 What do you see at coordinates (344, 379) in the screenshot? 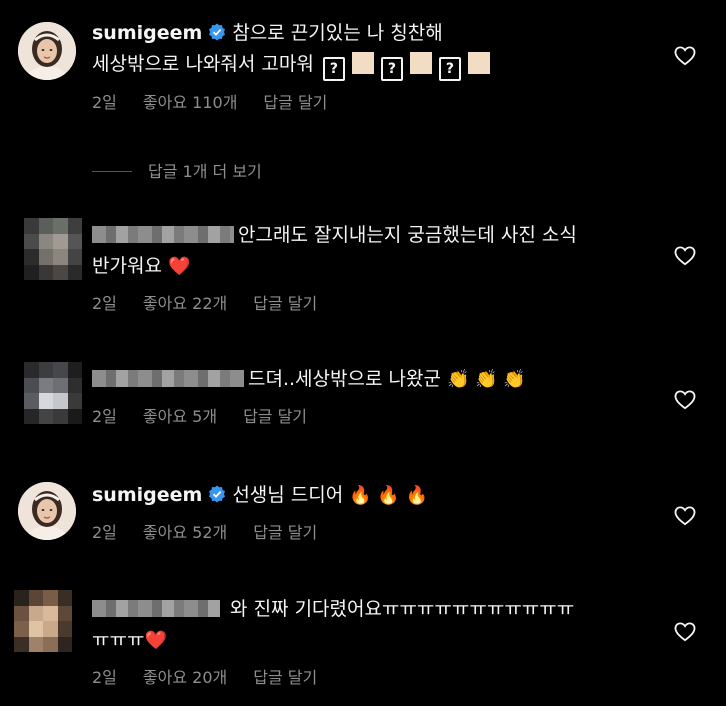
I see `comment-text: 드뎌..세상밖으로 나왔군` at bounding box center [344, 379].